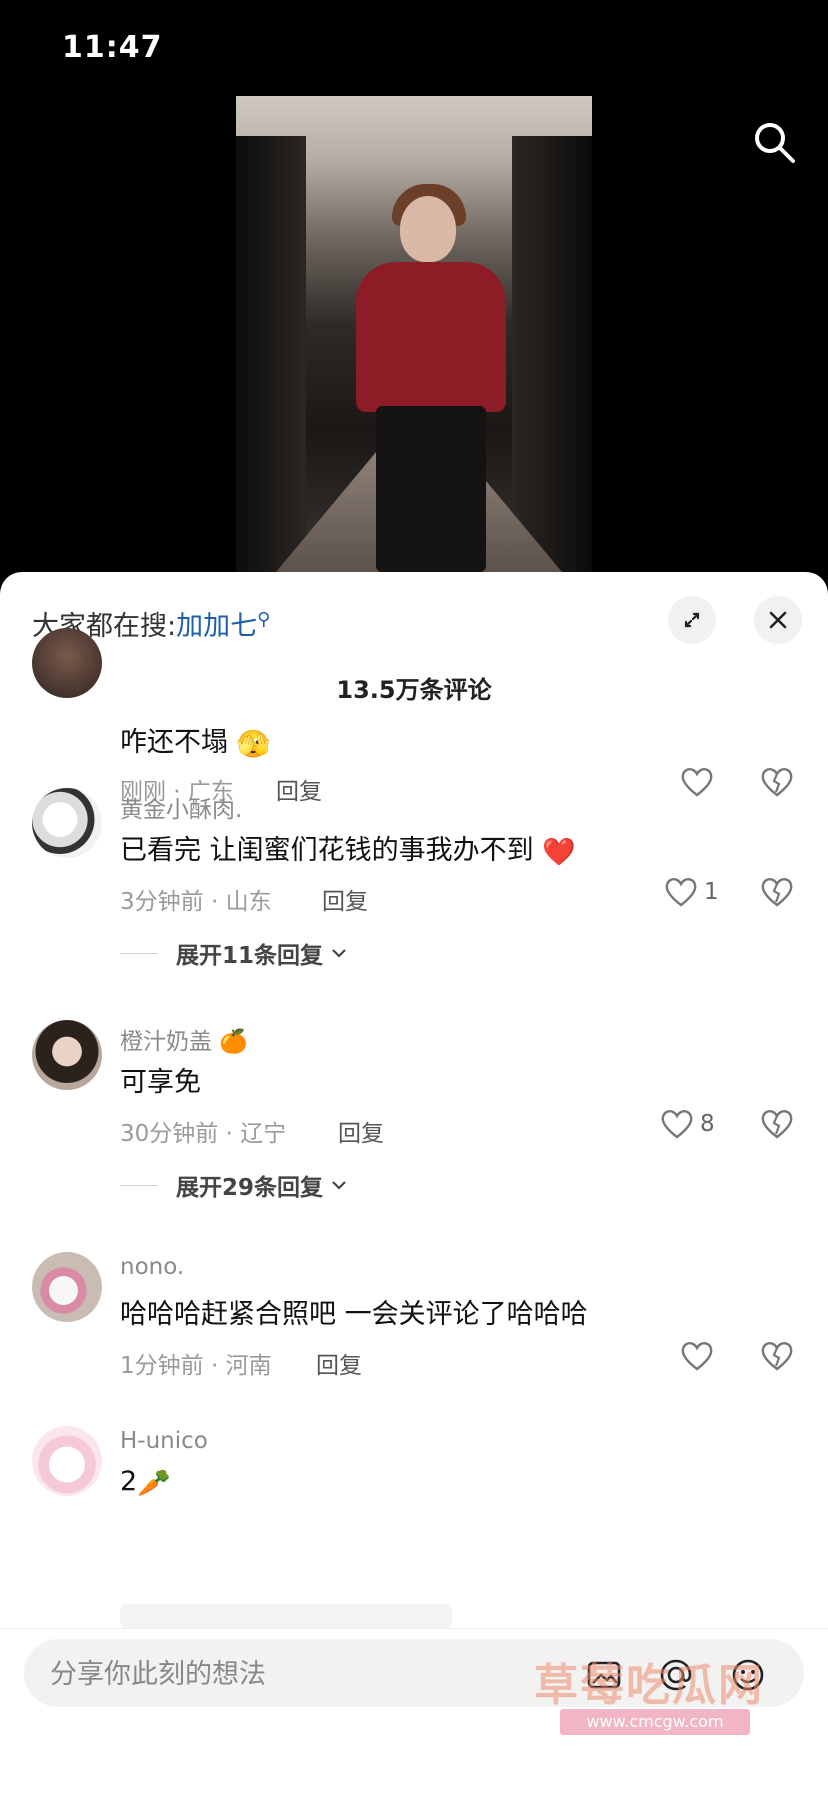 The height and width of the screenshot is (1793, 828). Describe the element at coordinates (280, 1674) in the screenshot. I see `comment-input` at that location.